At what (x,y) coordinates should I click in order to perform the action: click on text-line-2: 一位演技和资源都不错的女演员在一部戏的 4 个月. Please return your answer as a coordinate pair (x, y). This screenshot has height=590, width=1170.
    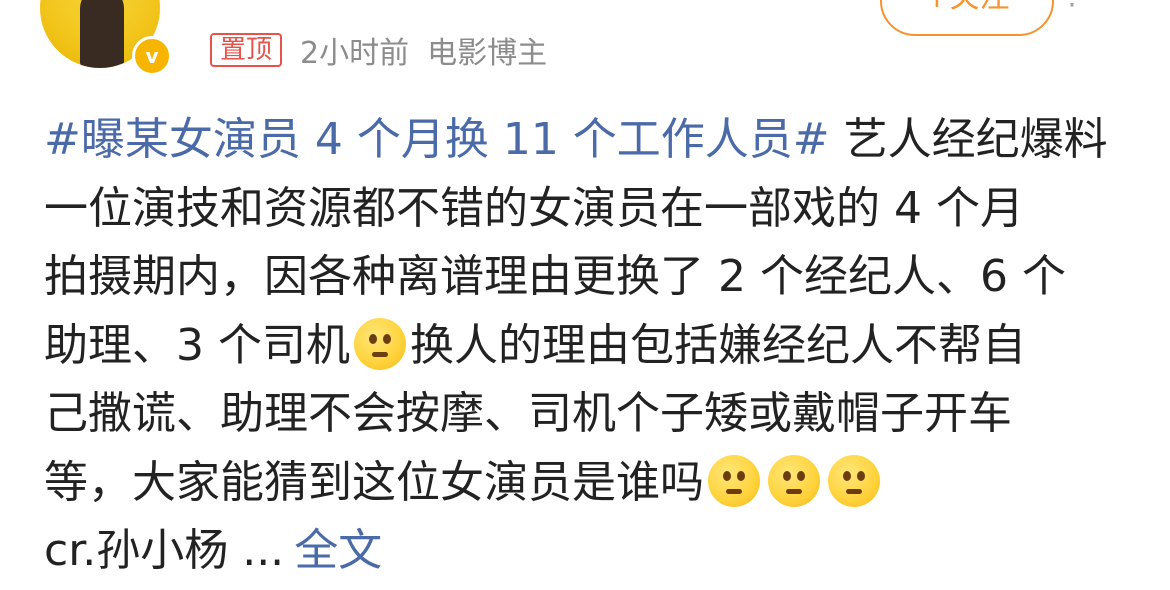
    Looking at the image, I should click on (534, 208).